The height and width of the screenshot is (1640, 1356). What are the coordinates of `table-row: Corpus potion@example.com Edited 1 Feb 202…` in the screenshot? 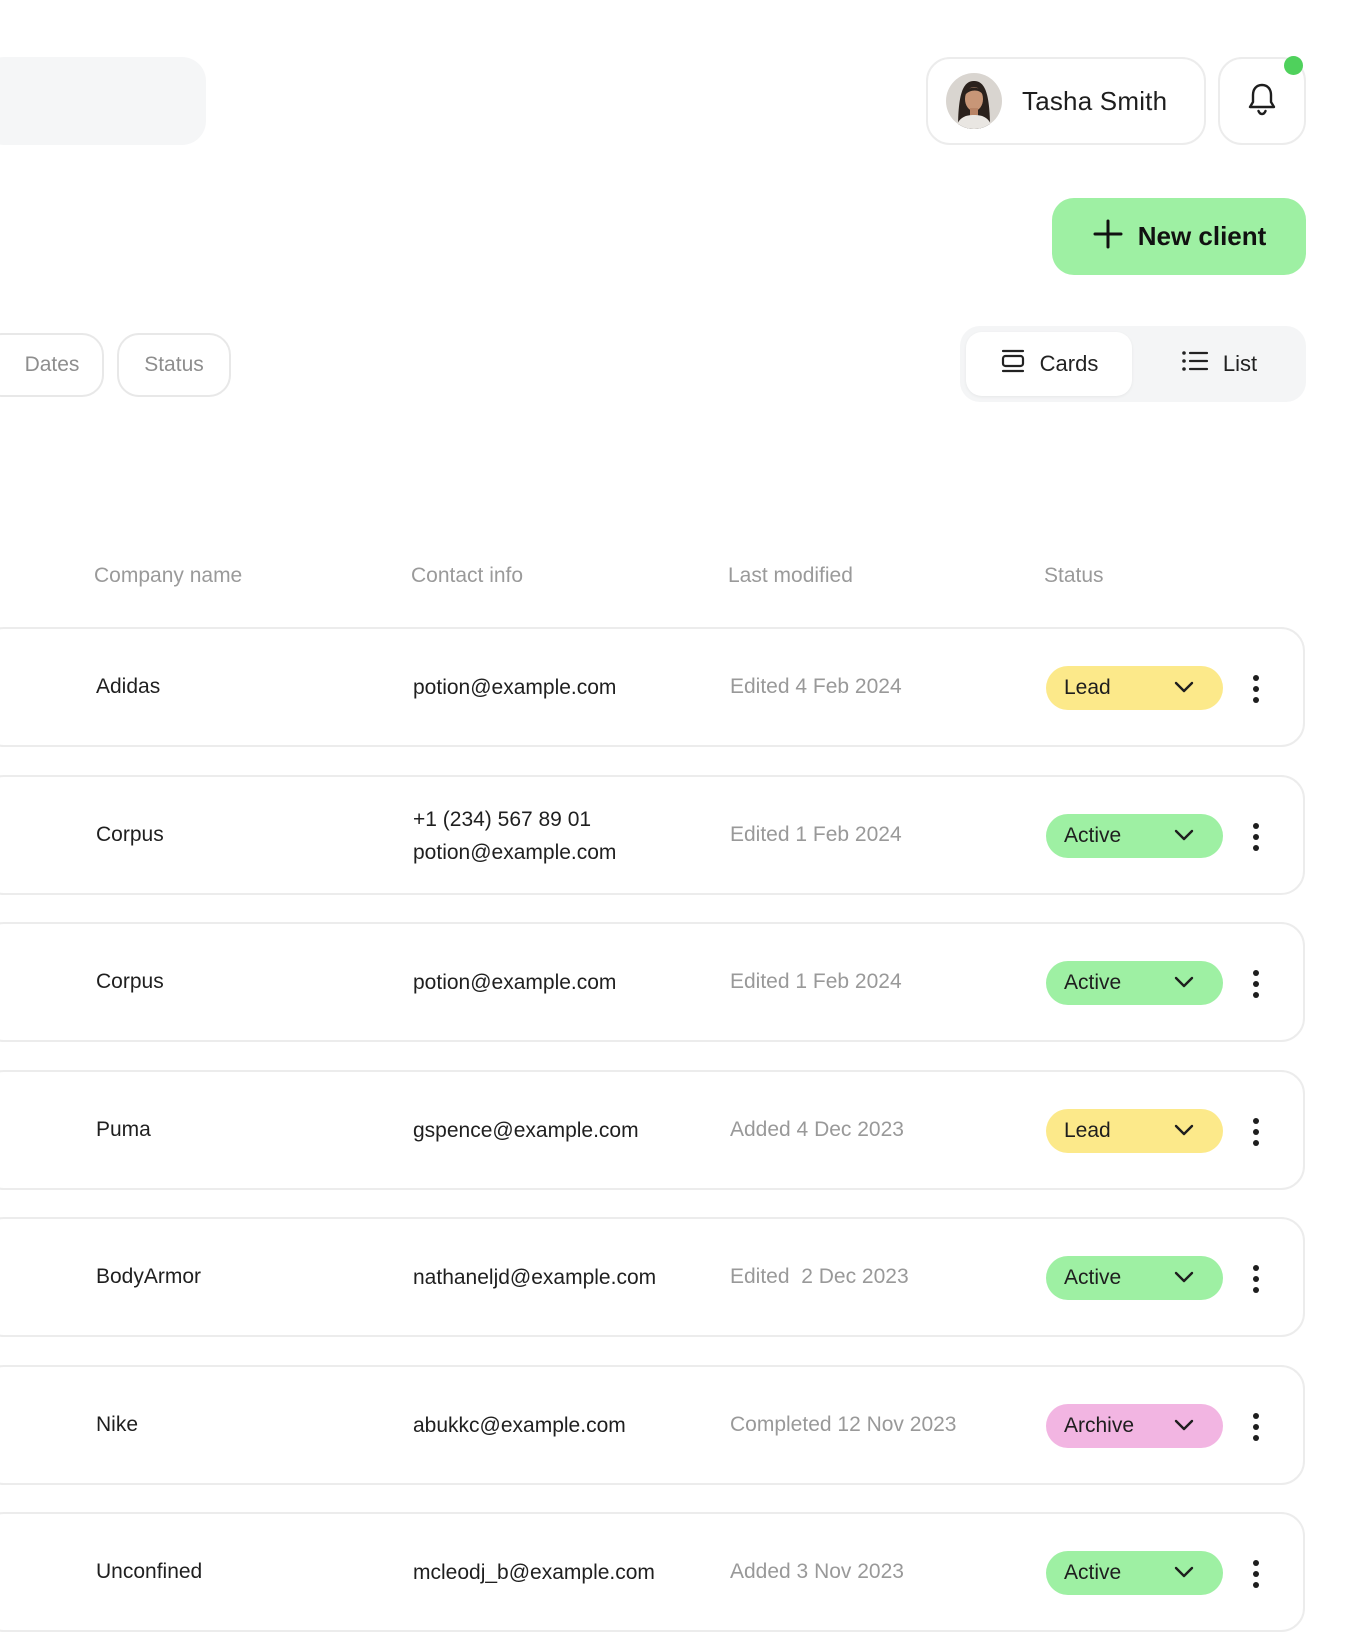 It's located at (652, 982).